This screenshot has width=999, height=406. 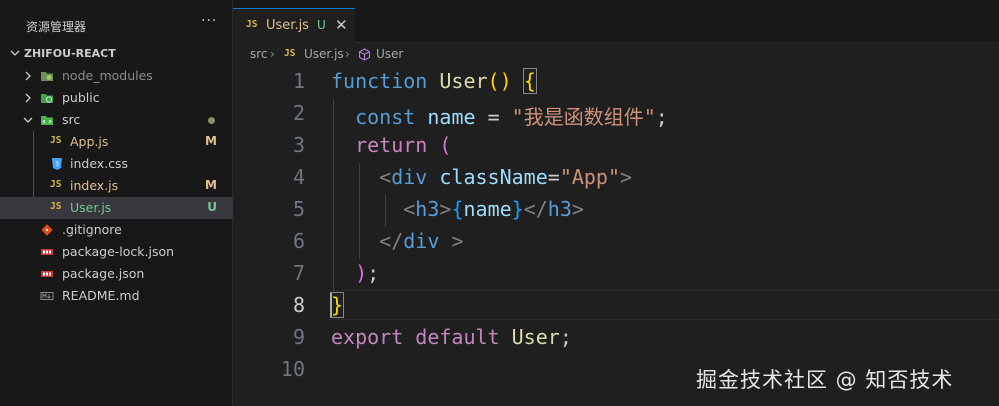 I want to click on code-line-7: );, so click(x=367, y=273).